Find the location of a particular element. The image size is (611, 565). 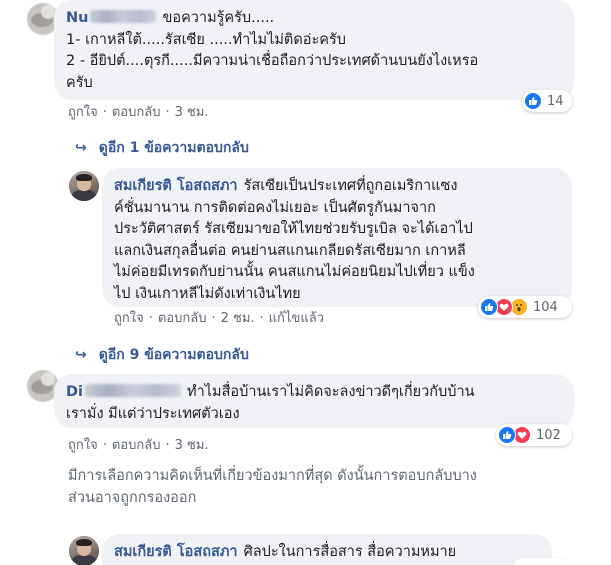

reaction-summary: 104 is located at coordinates (525, 307).